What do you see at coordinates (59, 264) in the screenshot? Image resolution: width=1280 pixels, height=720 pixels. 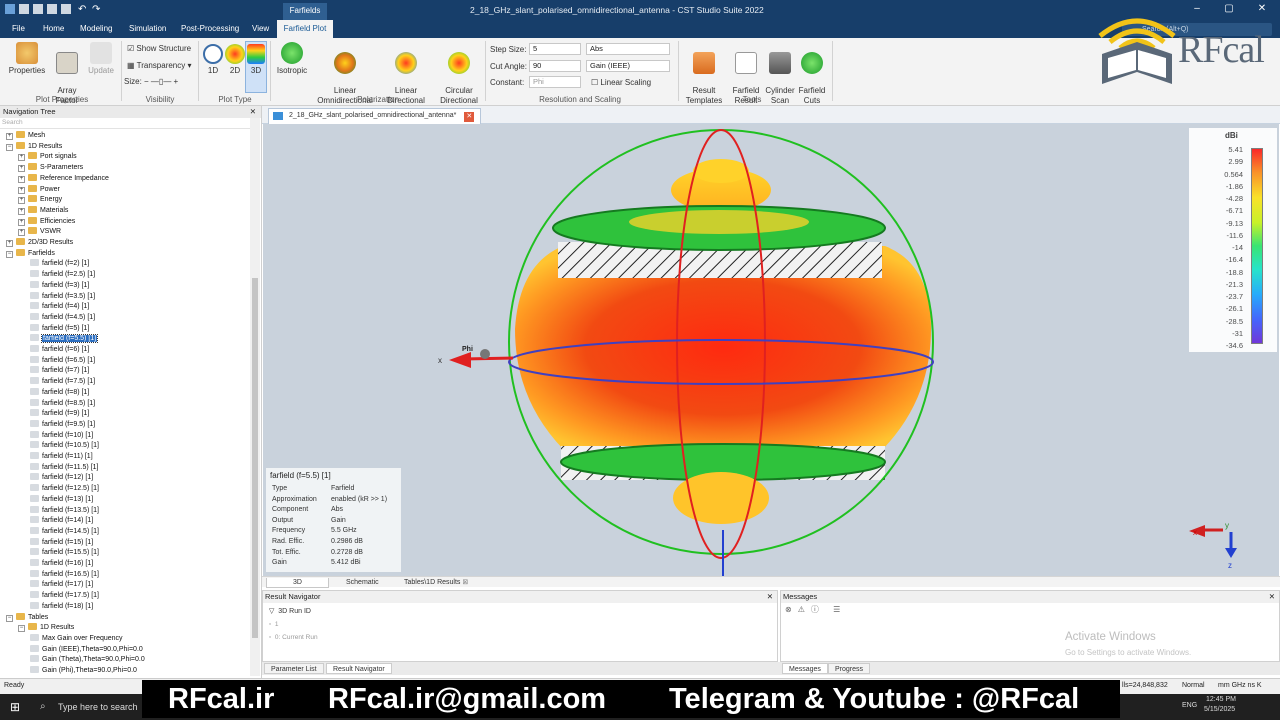 I see `tree-item: farfield (f=2) [1]` at bounding box center [59, 264].